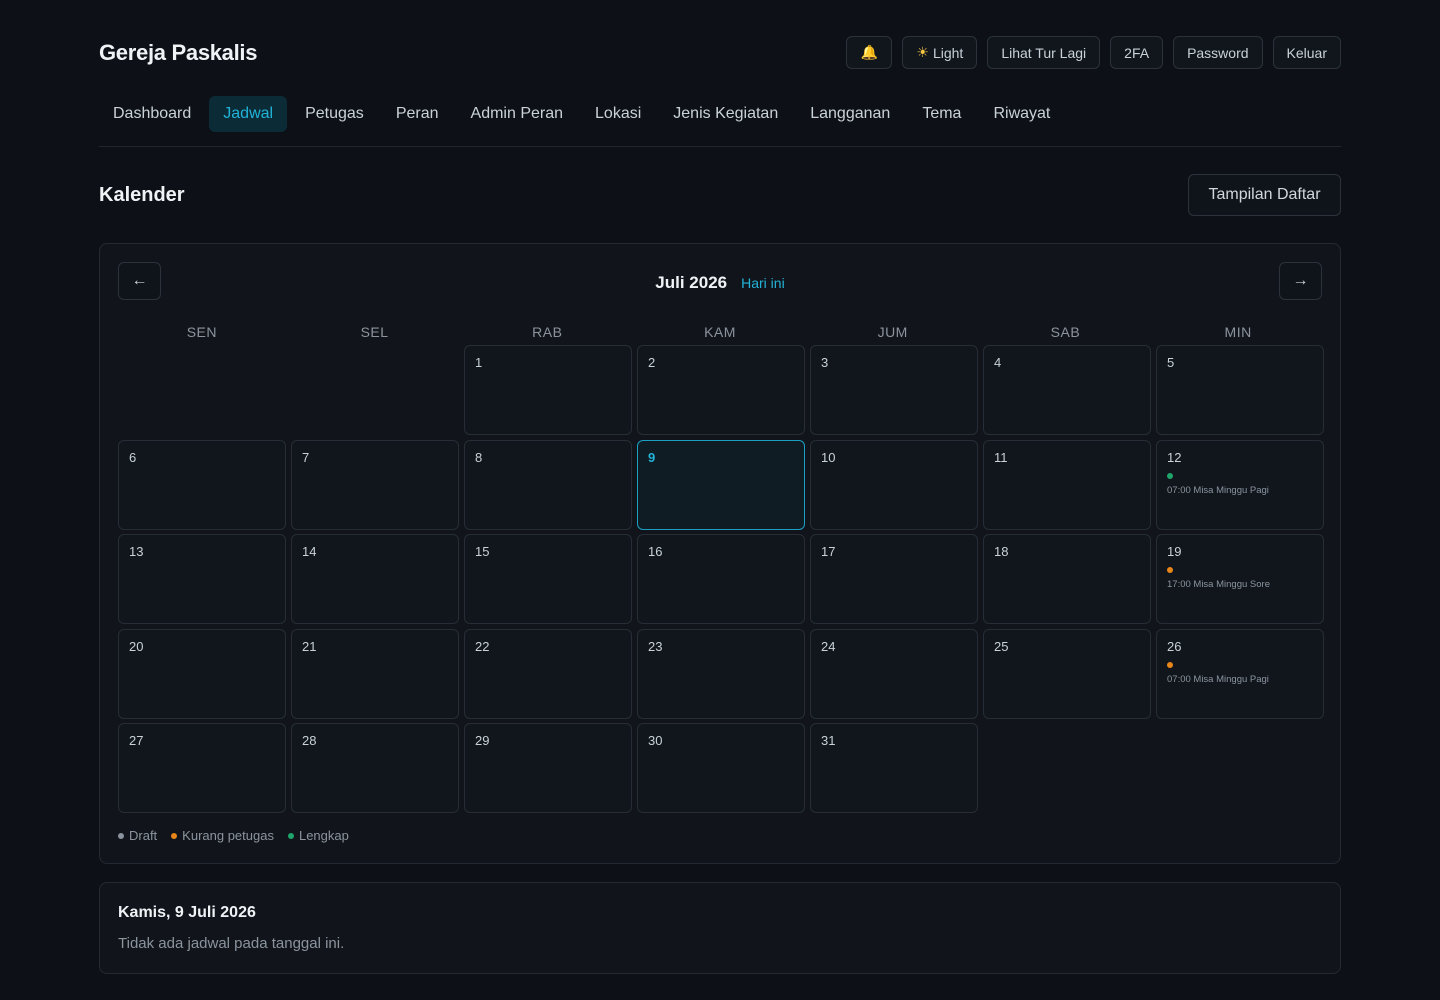  What do you see at coordinates (618, 114) in the screenshot?
I see `nav-tab-lokasi: Lokasi` at bounding box center [618, 114].